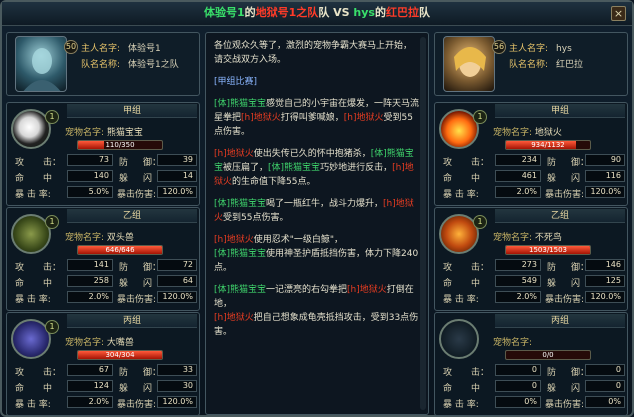  What do you see at coordinates (90, 281) in the screenshot?
I see `hit-value: 258` at bounding box center [90, 281].